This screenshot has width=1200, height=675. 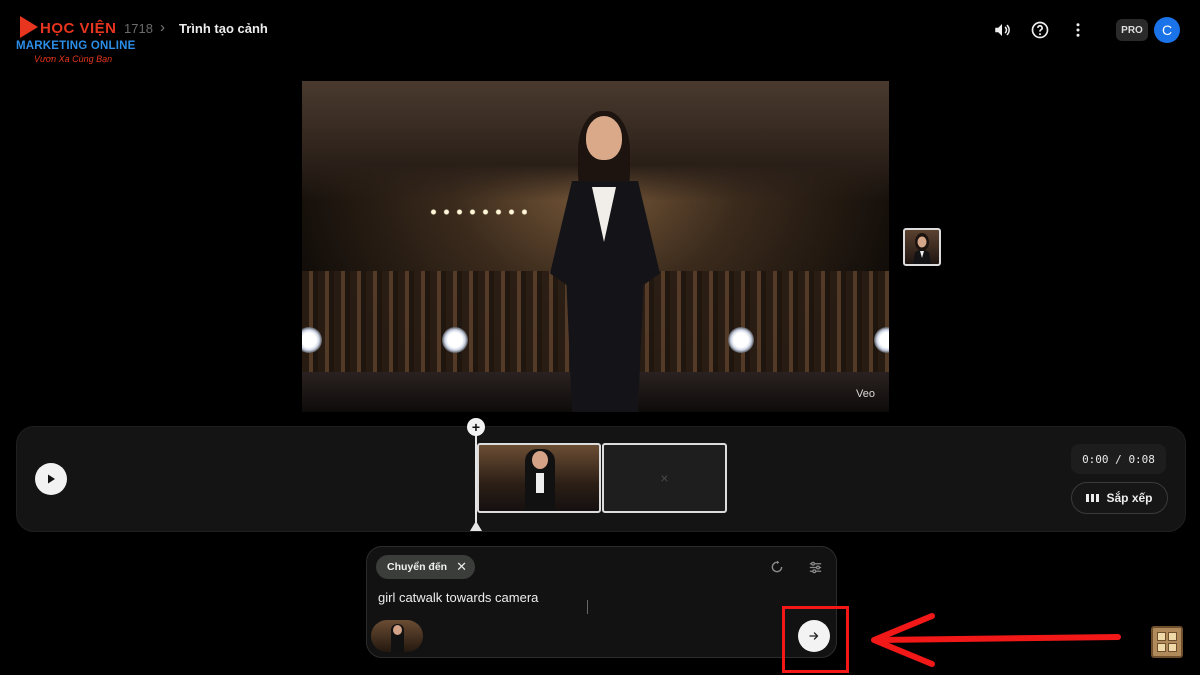 I want to click on settings-sliders-icon, so click(x=815, y=567).